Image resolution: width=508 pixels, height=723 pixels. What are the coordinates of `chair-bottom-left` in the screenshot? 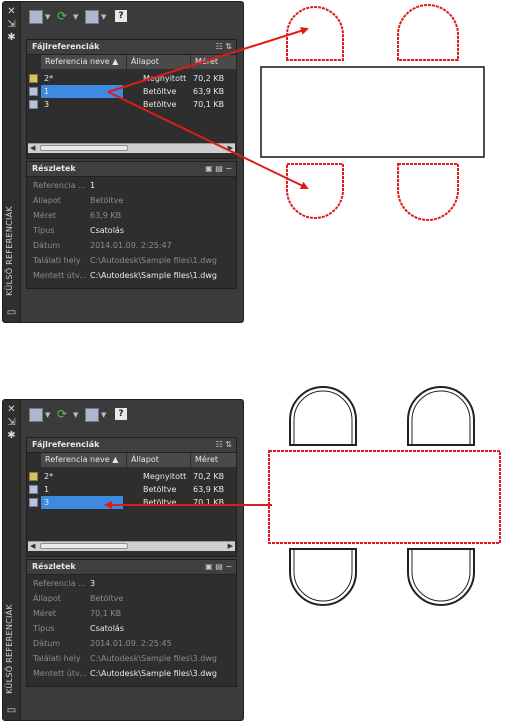 It's located at (315, 191).